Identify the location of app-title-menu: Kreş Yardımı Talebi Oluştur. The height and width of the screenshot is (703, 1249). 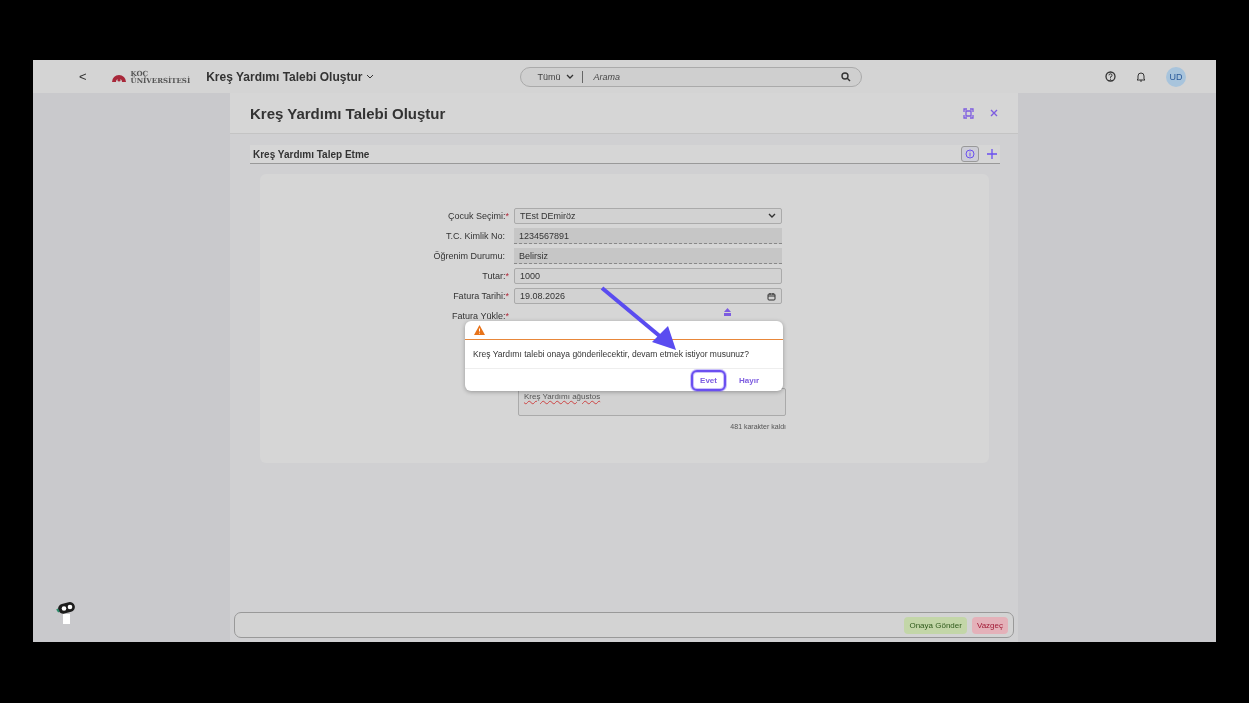
(290, 76).